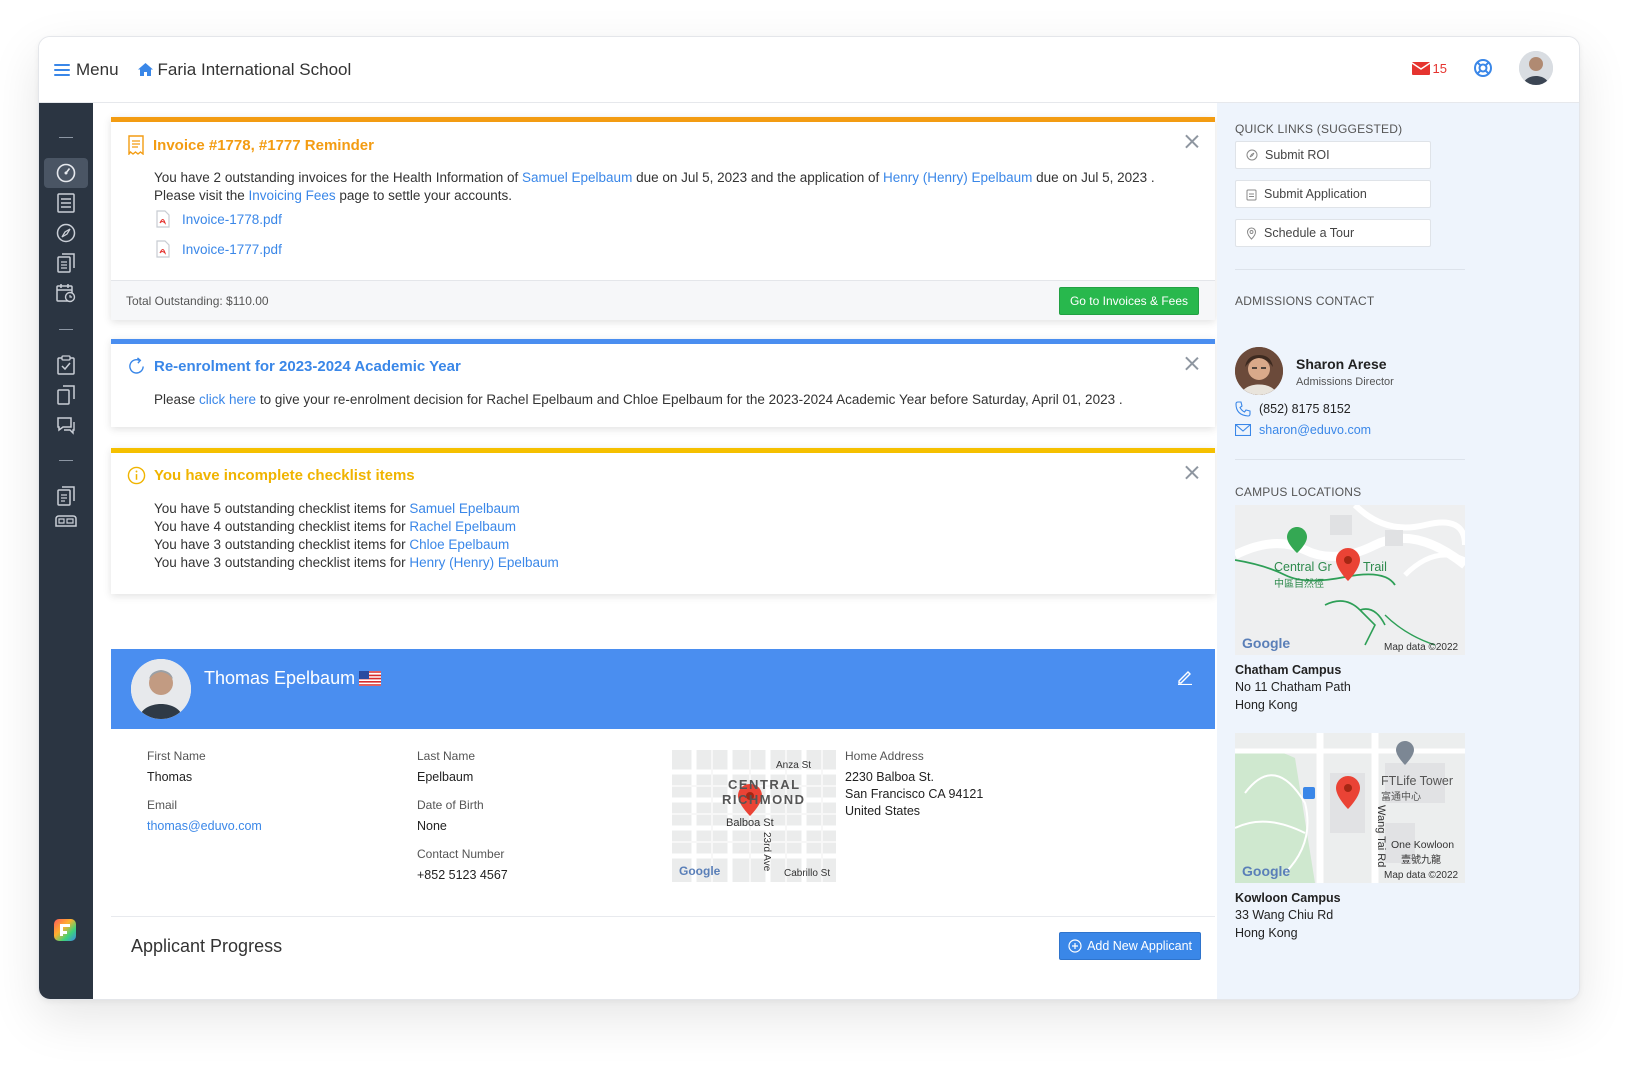 This screenshot has width=1649, height=1082. I want to click on address-line: United States, so click(883, 811).